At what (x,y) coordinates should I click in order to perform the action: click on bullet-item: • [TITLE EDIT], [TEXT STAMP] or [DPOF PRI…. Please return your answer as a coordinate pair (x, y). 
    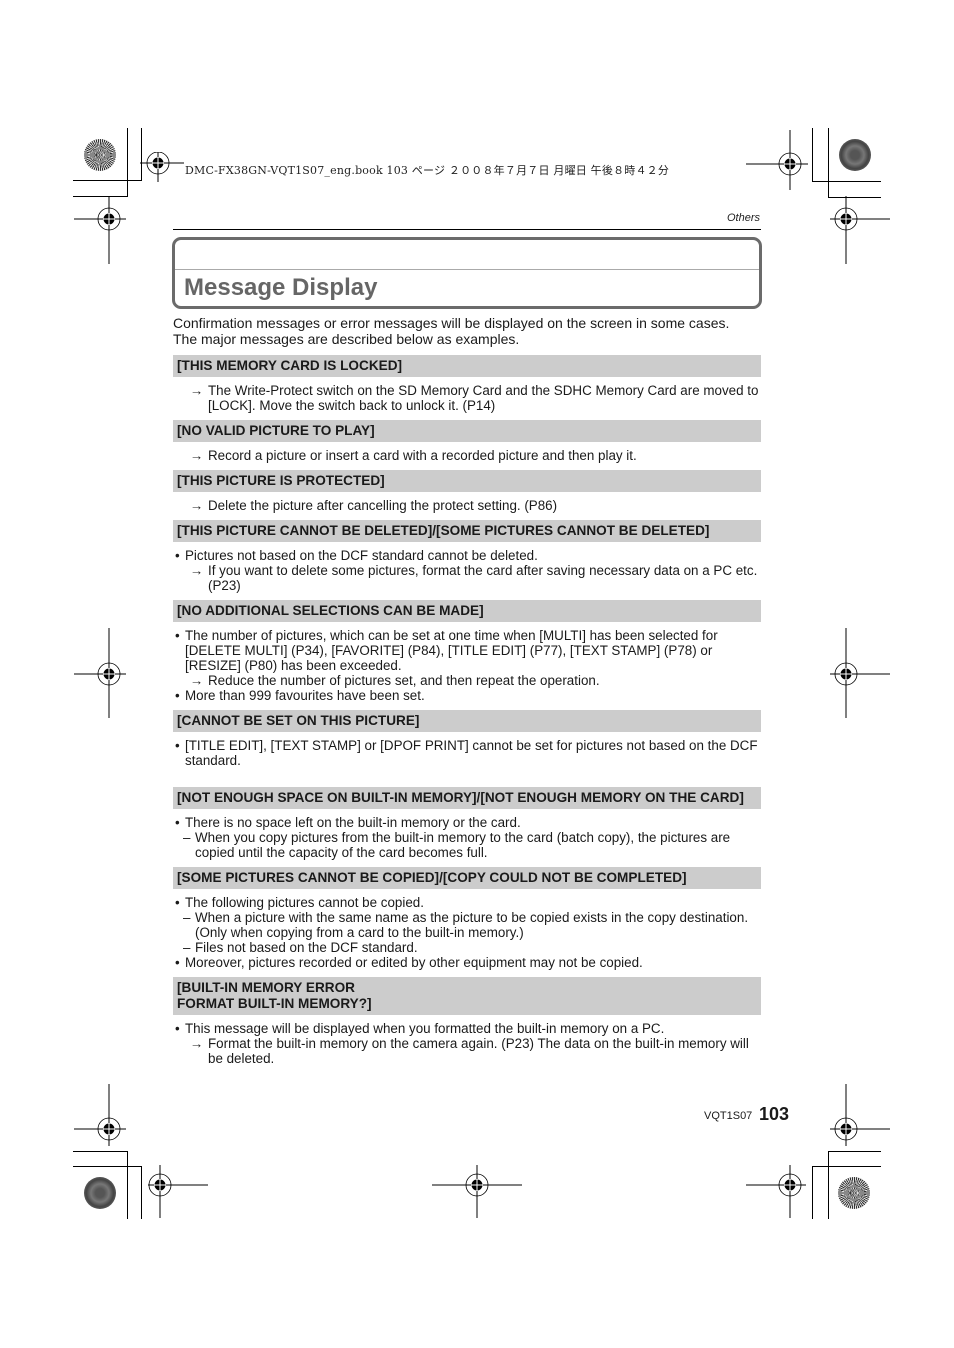
    Looking at the image, I should click on (467, 753).